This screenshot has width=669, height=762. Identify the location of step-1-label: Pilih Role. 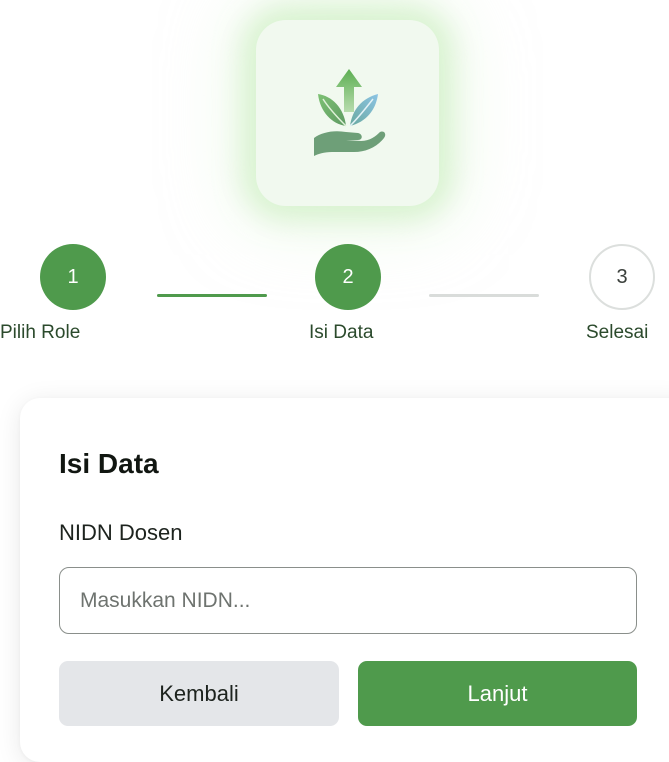
(40, 332).